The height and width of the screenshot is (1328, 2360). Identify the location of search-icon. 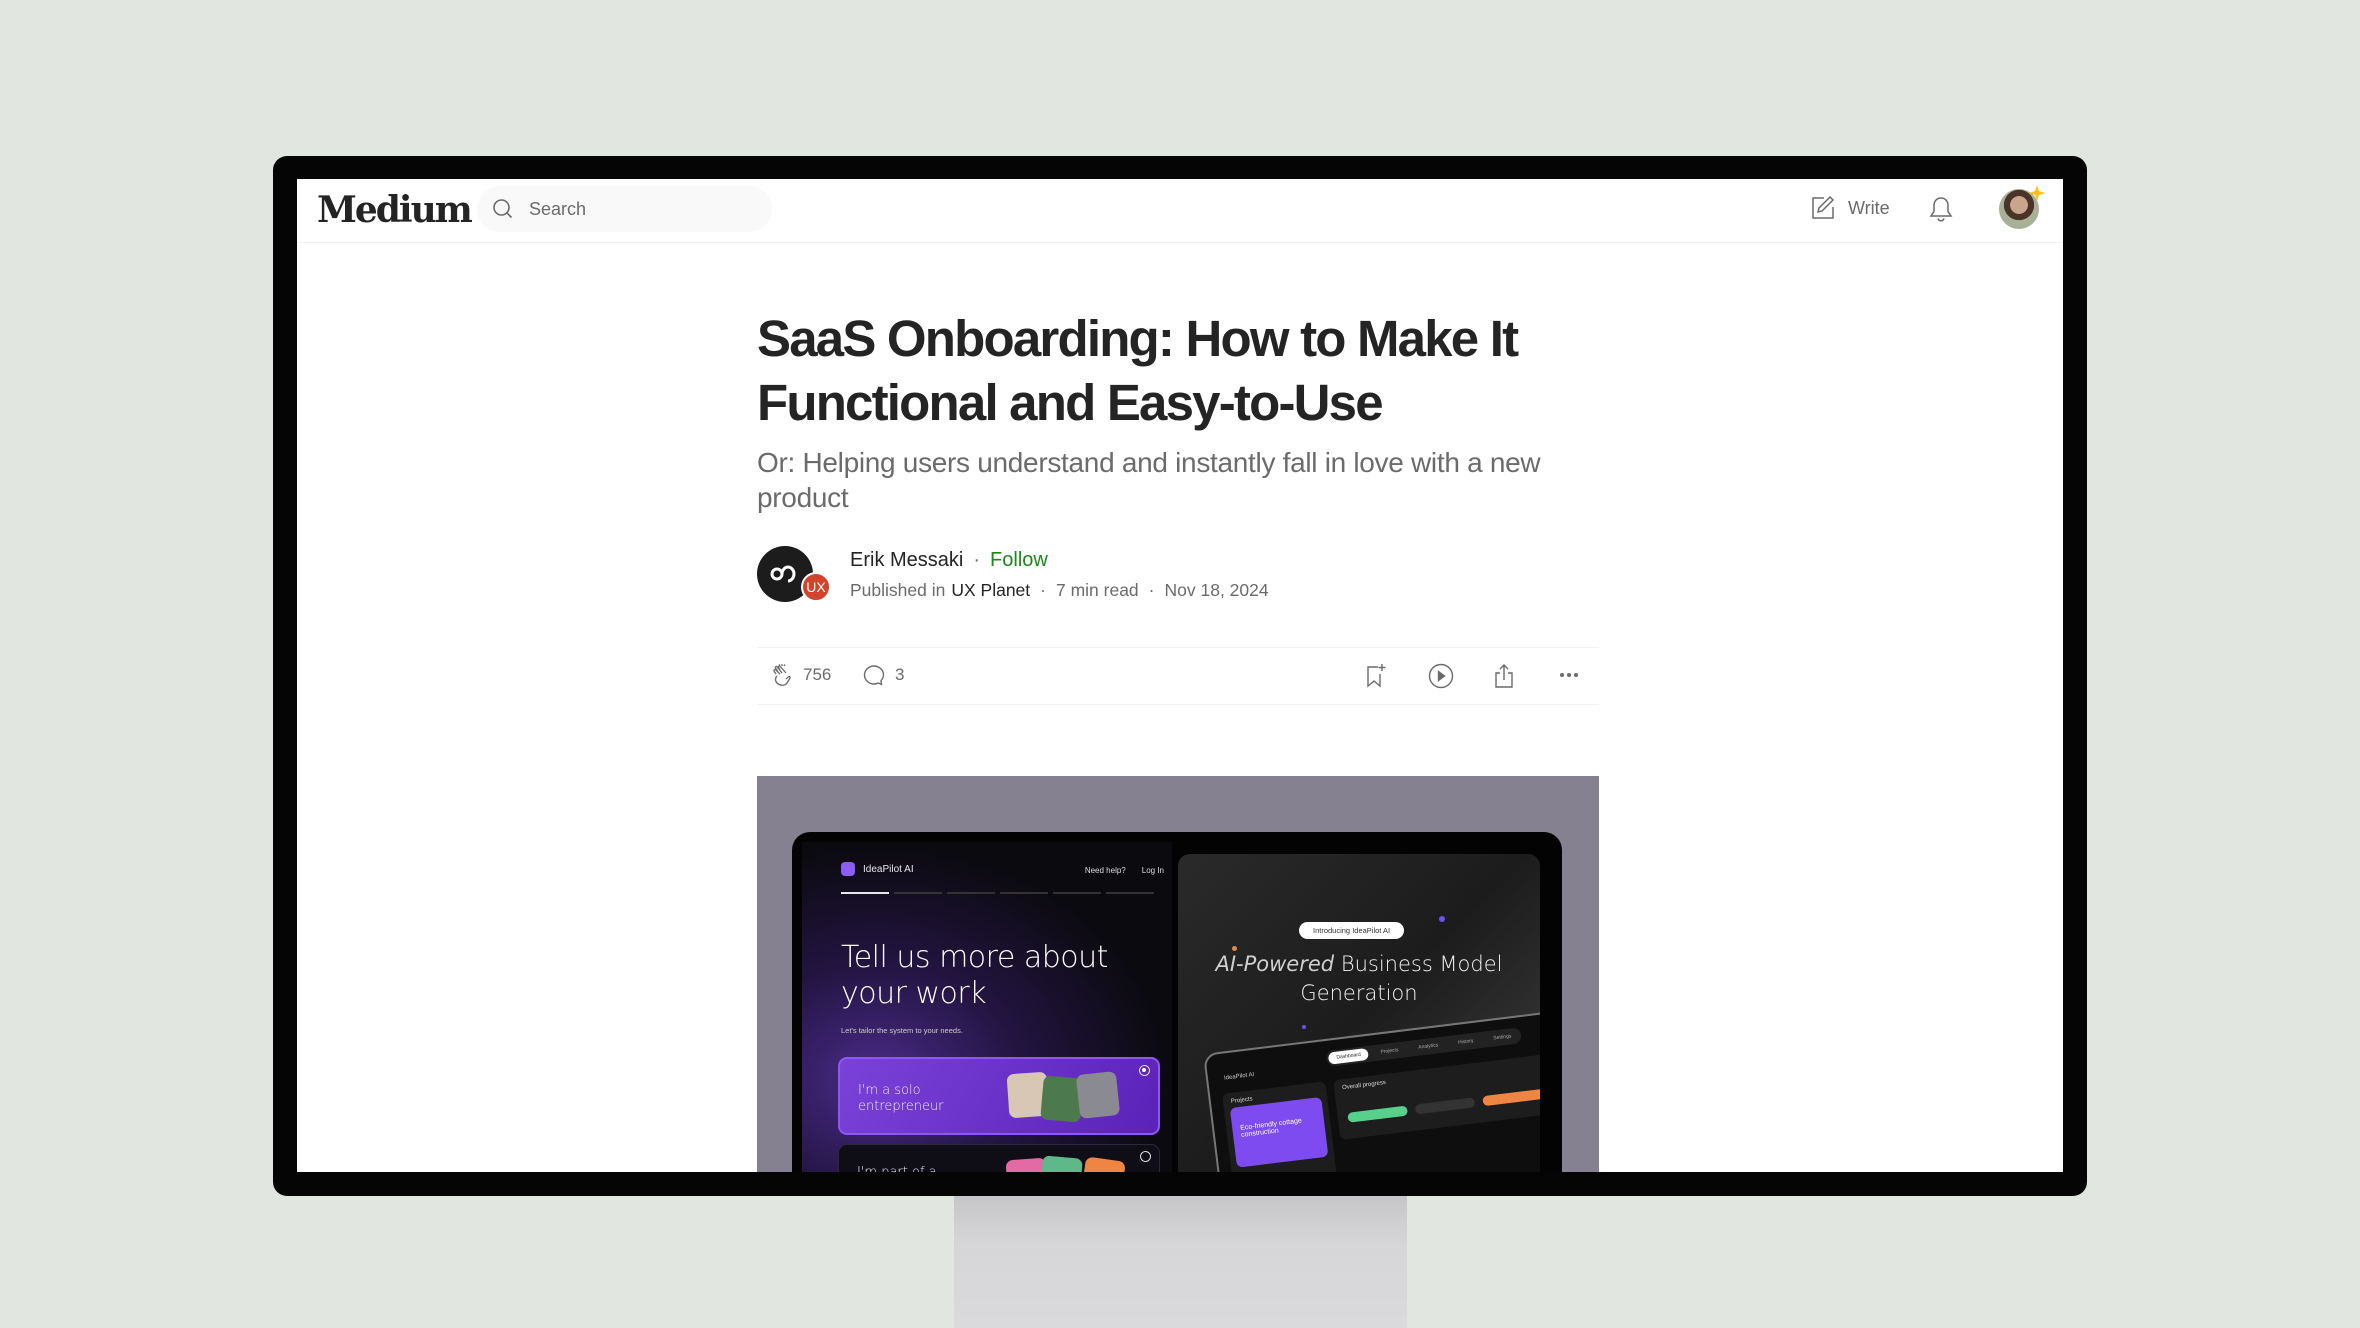
(503, 209).